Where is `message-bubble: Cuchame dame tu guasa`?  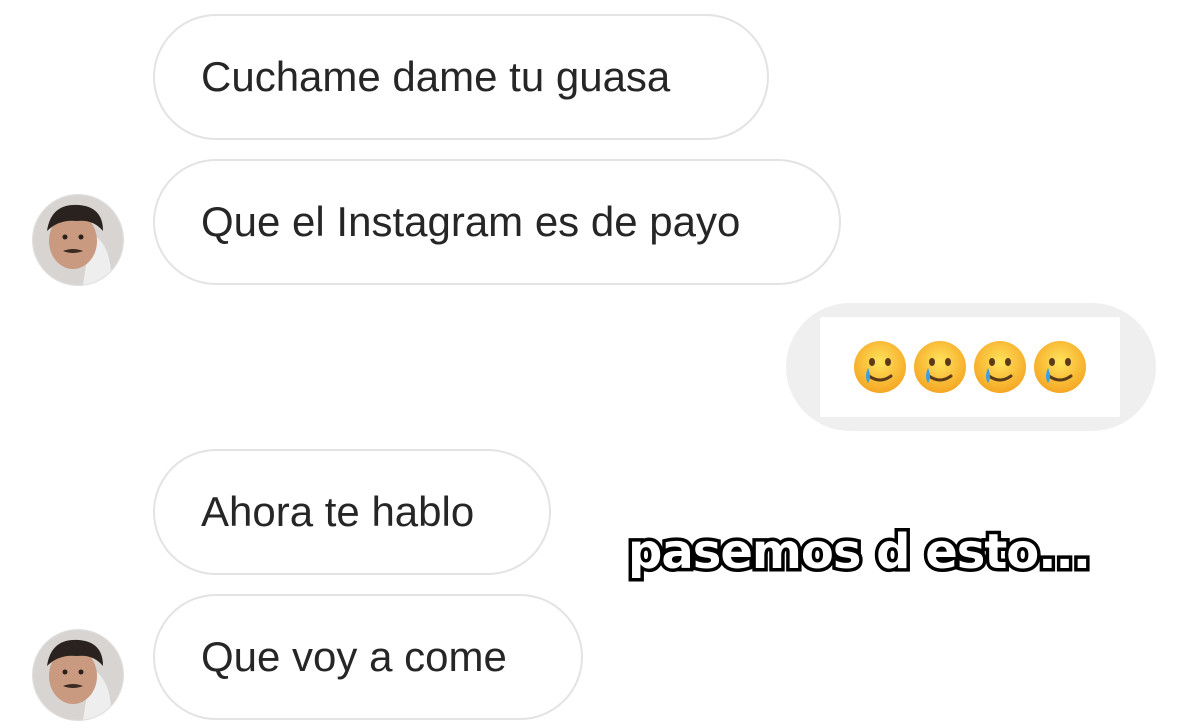
message-bubble: Cuchame dame tu guasa is located at coordinates (461, 77).